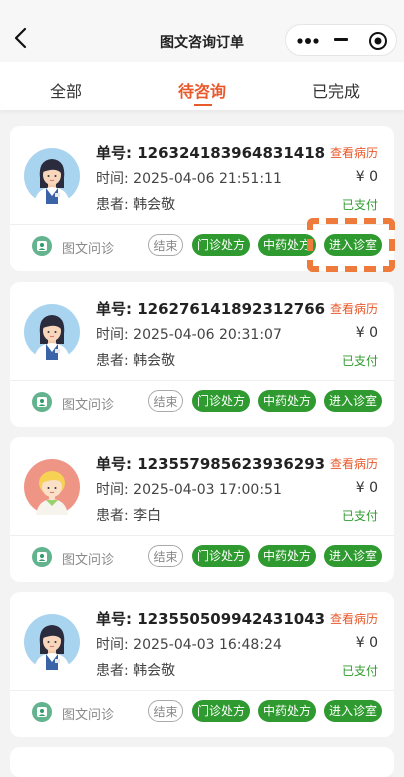 Image resolution: width=404 pixels, height=777 pixels. Describe the element at coordinates (202, 31) in the screenshot. I see `navigation-bar: 图文咨询订单` at that location.